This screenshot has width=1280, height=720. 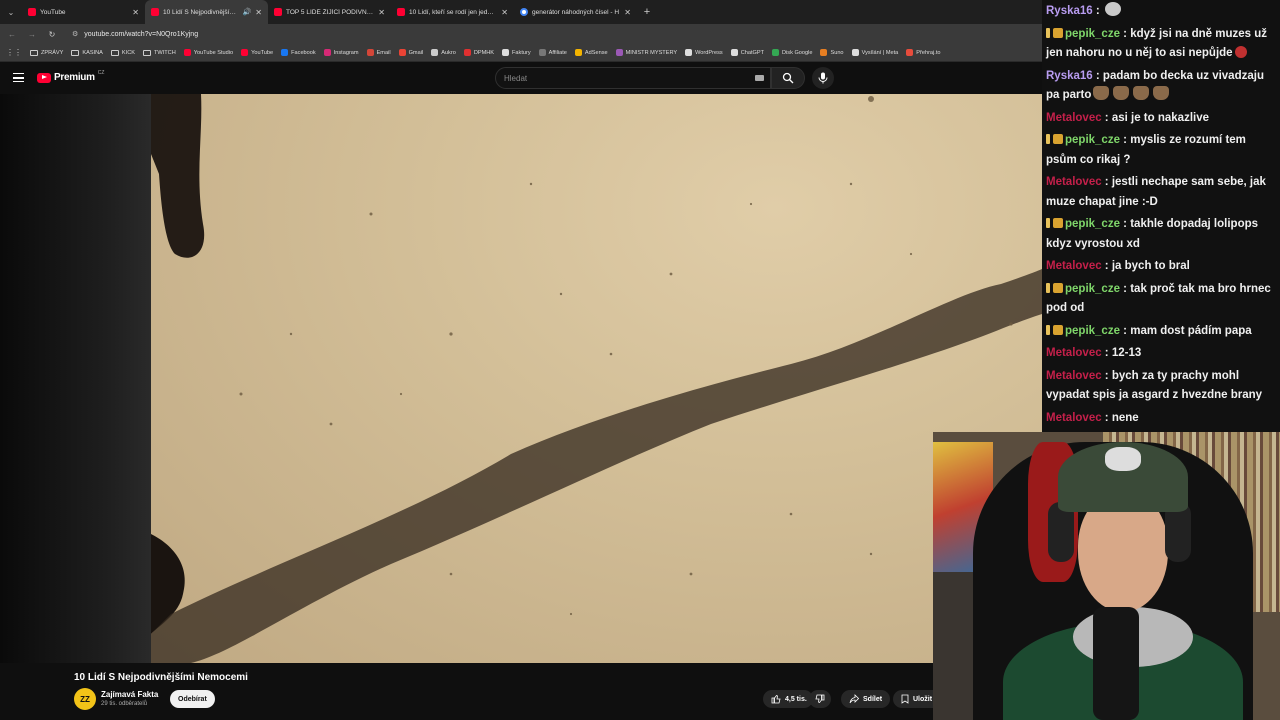 What do you see at coordinates (341, 52) in the screenshot?
I see `bookmark-item: Instagram` at bounding box center [341, 52].